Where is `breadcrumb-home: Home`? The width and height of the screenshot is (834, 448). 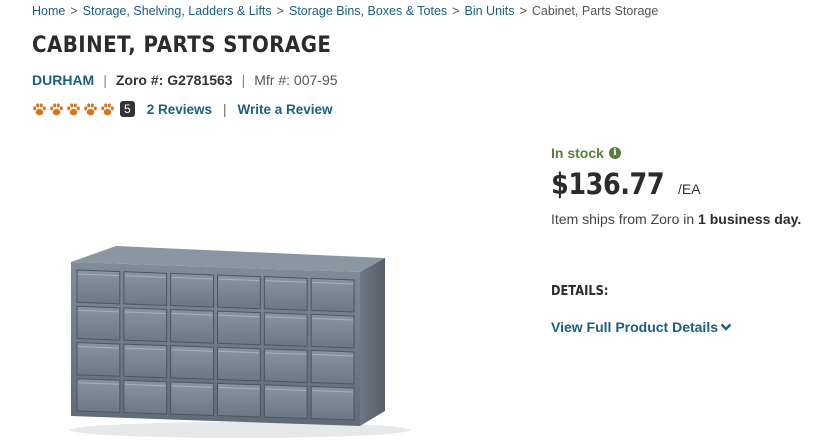
breadcrumb-home: Home is located at coordinates (48, 11).